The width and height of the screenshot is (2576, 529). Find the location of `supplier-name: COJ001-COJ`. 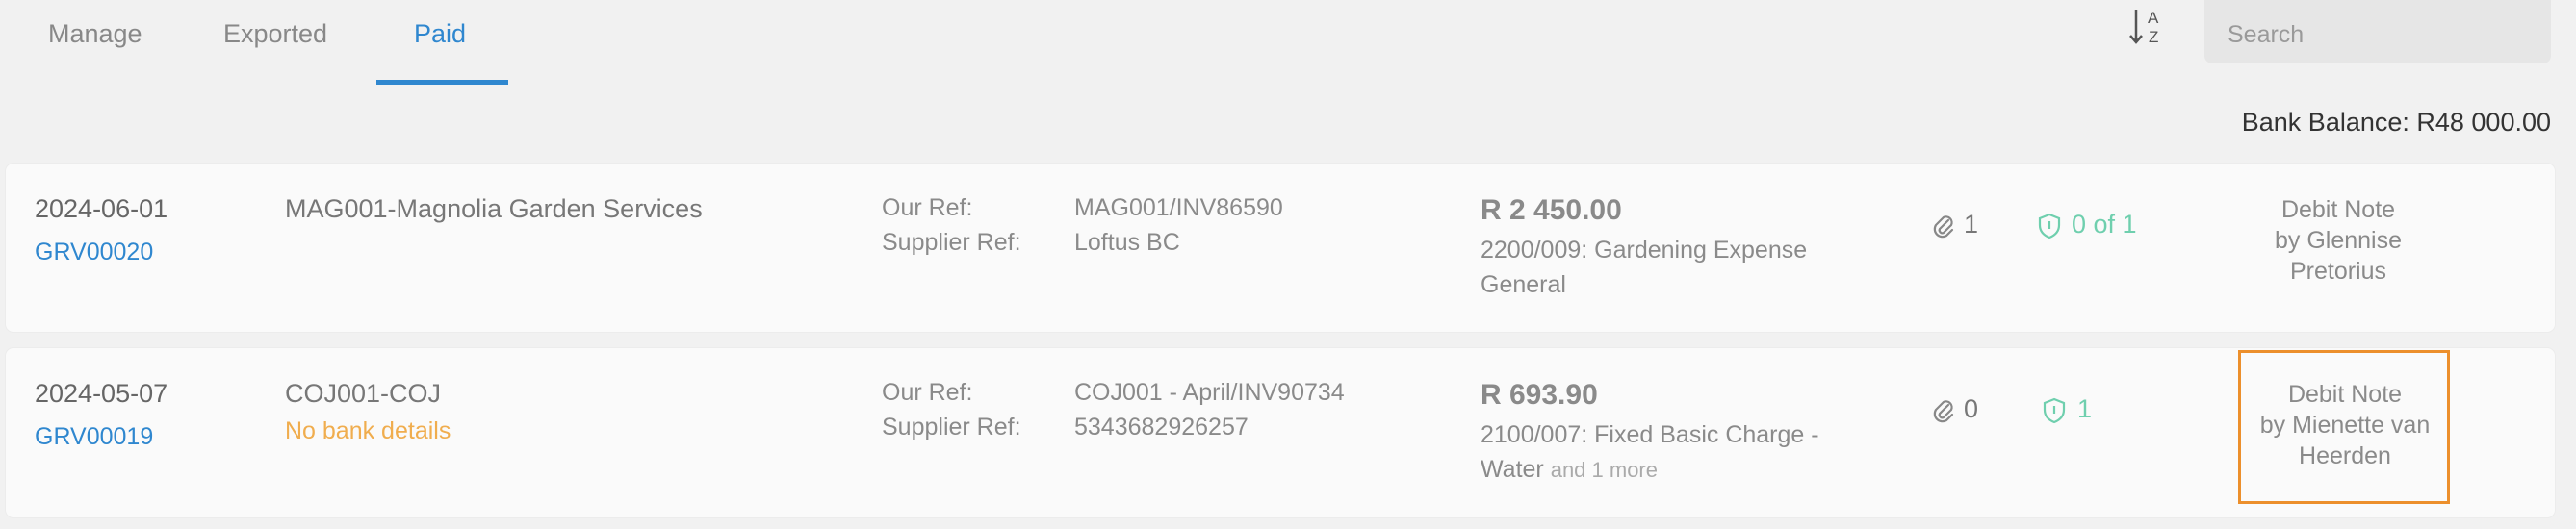

supplier-name: COJ001-COJ is located at coordinates (364, 393).